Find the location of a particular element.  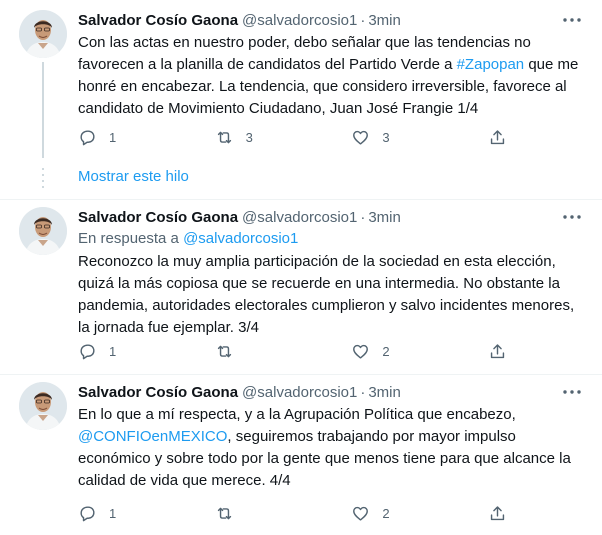

replying-to-handle: @salvadorcosio1 is located at coordinates (240, 238).